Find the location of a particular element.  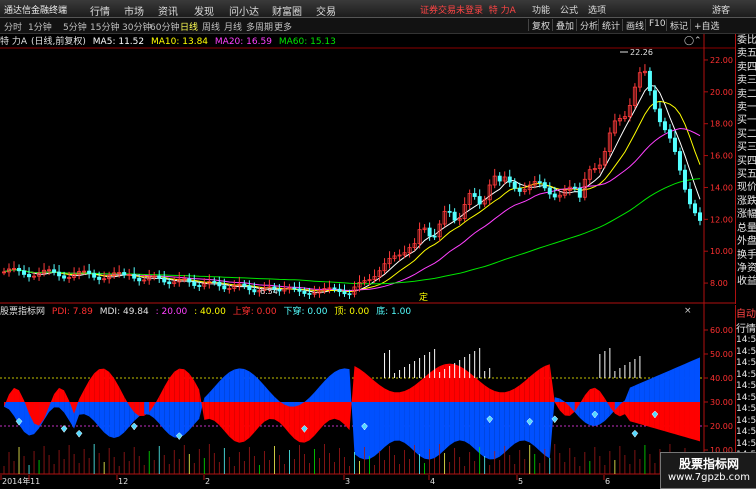

date-label: 2014年 is located at coordinates (16, 481).